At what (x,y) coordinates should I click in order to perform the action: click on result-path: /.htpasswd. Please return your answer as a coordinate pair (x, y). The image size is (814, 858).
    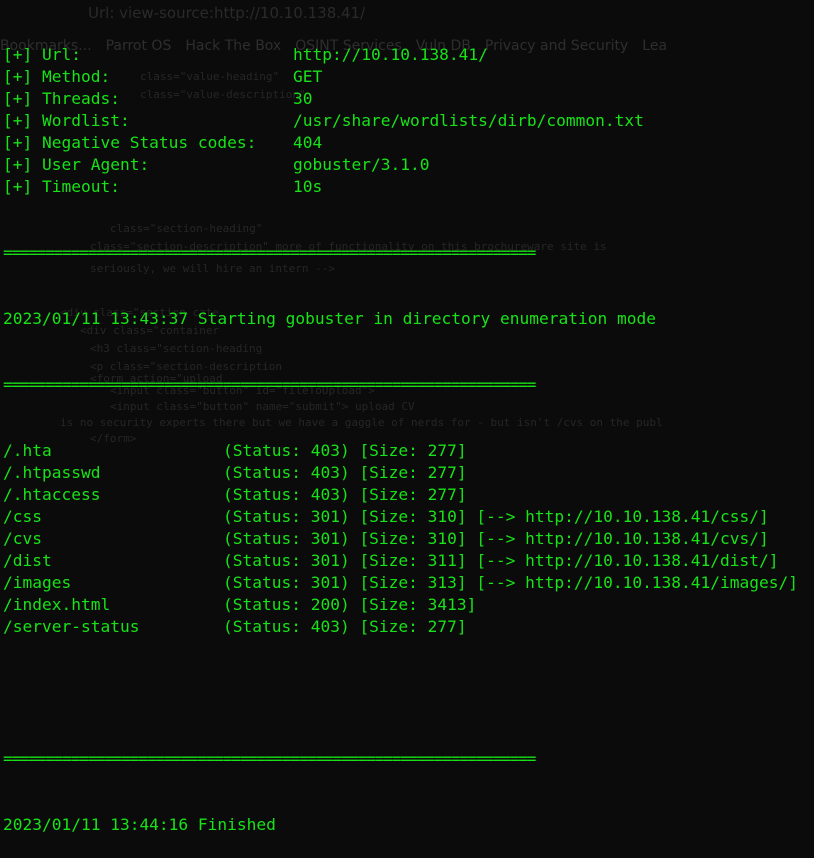
    Looking at the image, I should click on (52, 472).